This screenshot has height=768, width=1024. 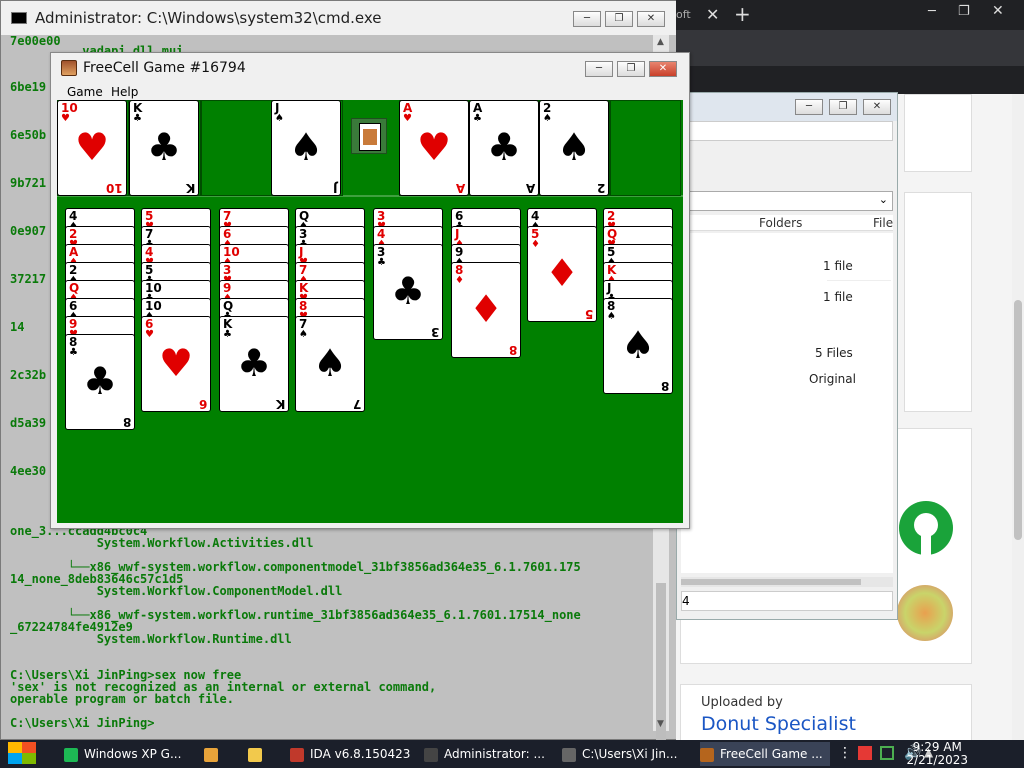 What do you see at coordinates (780, 223) in the screenshot?
I see `column-folders: Folders` at bounding box center [780, 223].